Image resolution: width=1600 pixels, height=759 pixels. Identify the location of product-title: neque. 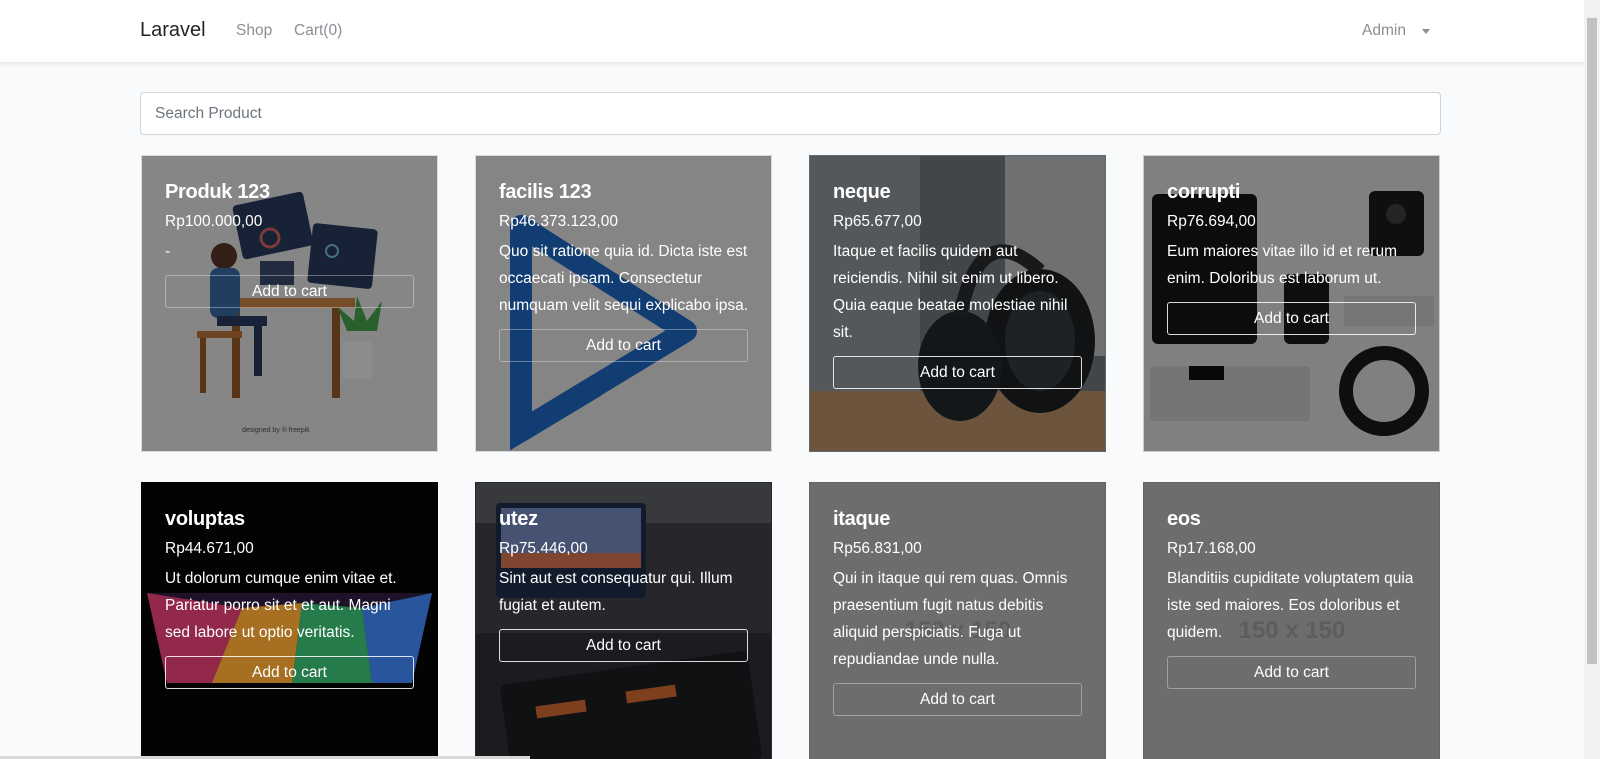
(862, 192).